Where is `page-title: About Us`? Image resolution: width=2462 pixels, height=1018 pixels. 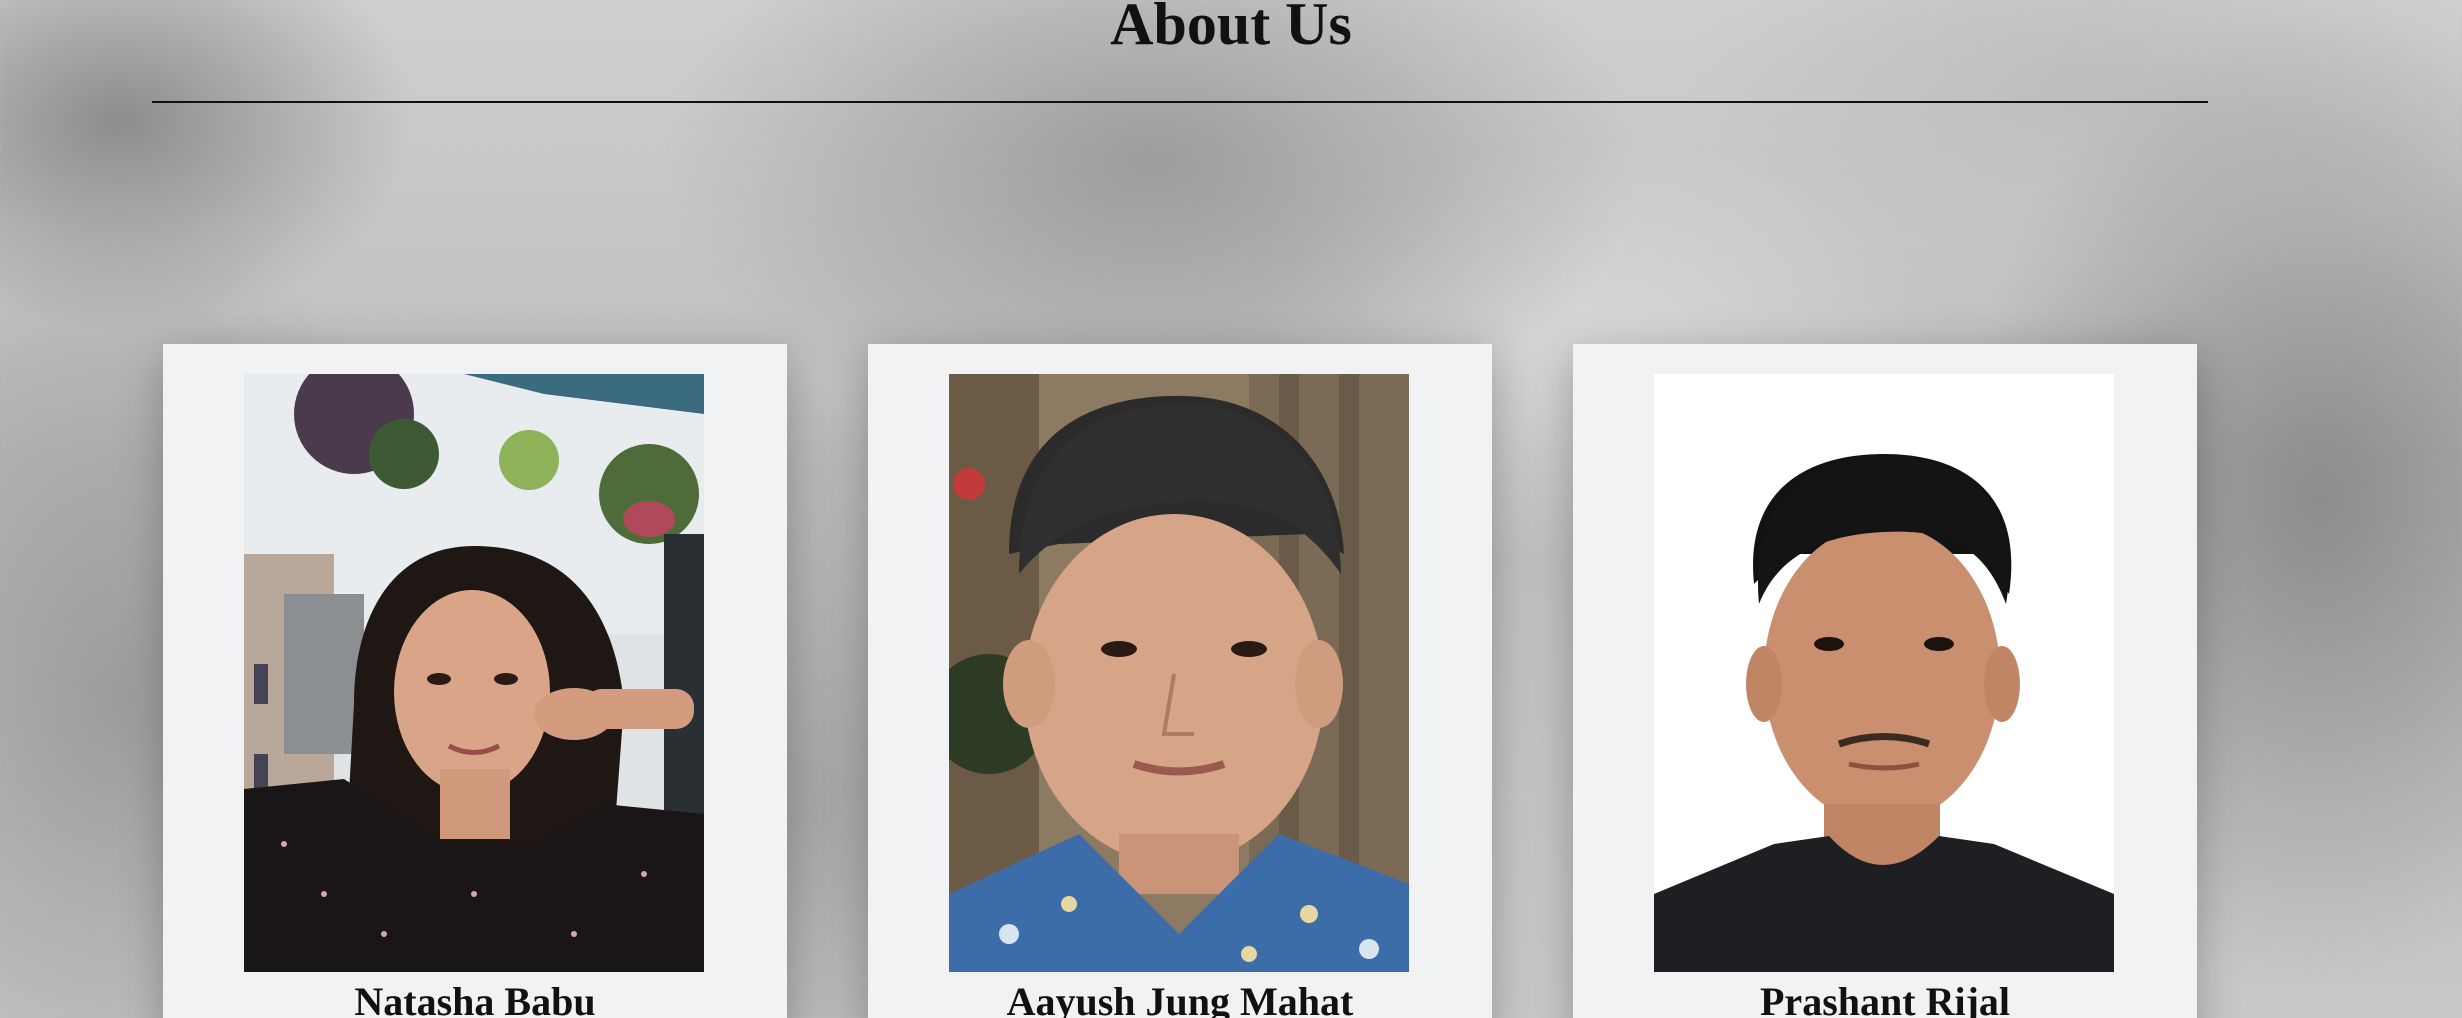
page-title: About Us is located at coordinates (1231, 28).